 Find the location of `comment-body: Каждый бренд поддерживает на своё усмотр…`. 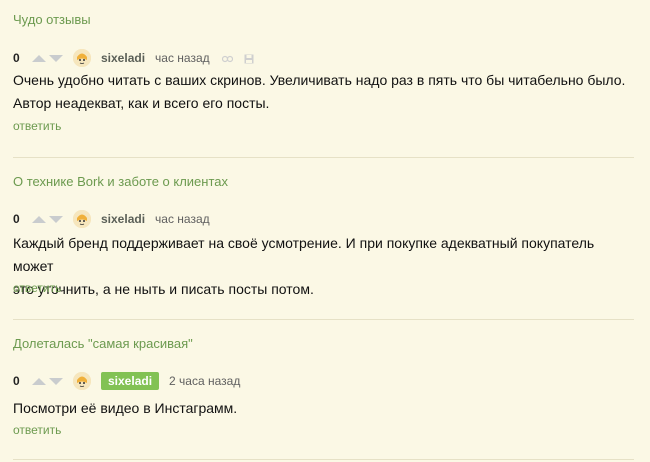

comment-body: Каждый бренд поддерживает на своё усмотр… is located at coordinates (323, 266).